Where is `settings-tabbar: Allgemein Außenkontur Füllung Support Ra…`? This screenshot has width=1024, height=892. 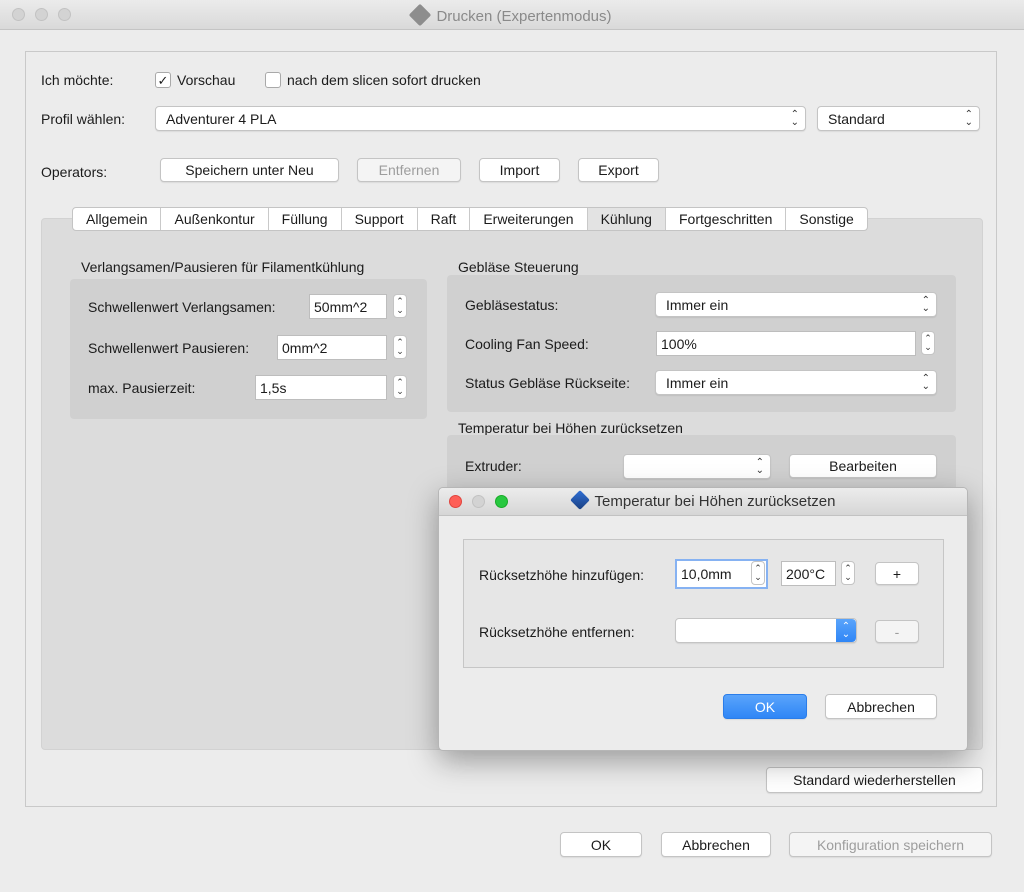 settings-tabbar: Allgemein Außenkontur Füllung Support Ra… is located at coordinates (470, 219).